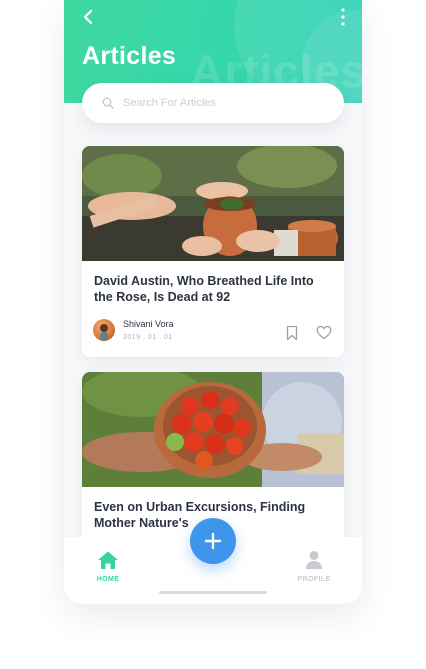 The width and height of the screenshot is (426, 669). I want to click on search-input, so click(223, 103).